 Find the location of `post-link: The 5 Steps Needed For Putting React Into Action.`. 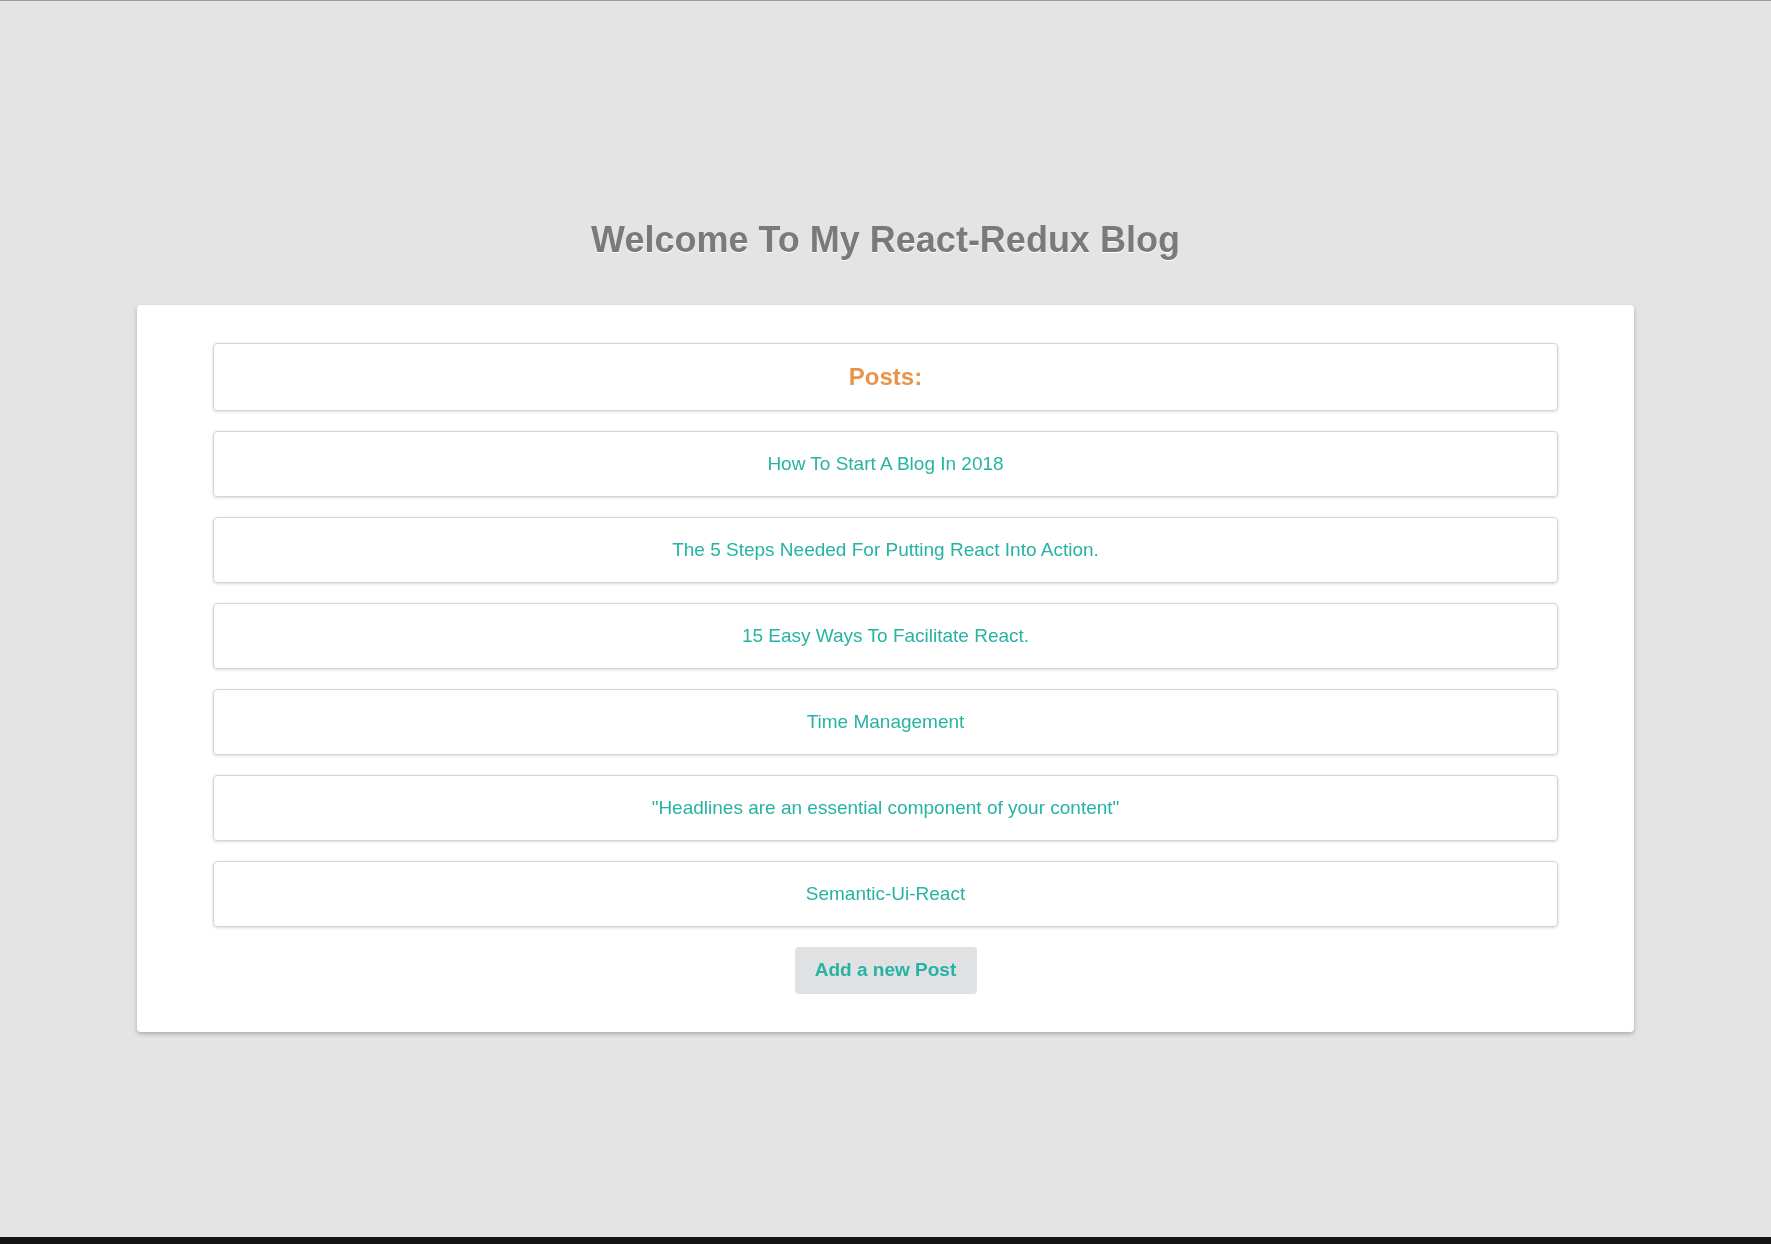

post-link: The 5 Steps Needed For Putting React Into Action. is located at coordinates (885, 550).